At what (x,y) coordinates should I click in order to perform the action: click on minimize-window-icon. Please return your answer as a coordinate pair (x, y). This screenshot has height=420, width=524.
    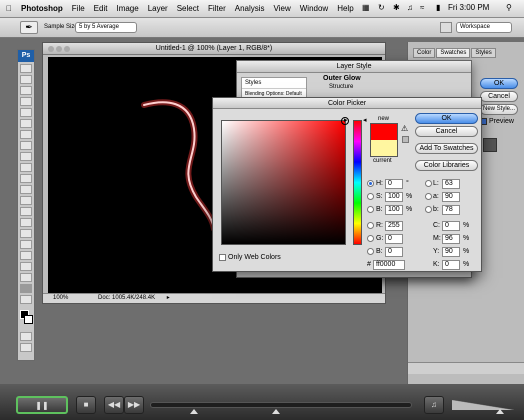
    Looking at the image, I should click on (59, 49).